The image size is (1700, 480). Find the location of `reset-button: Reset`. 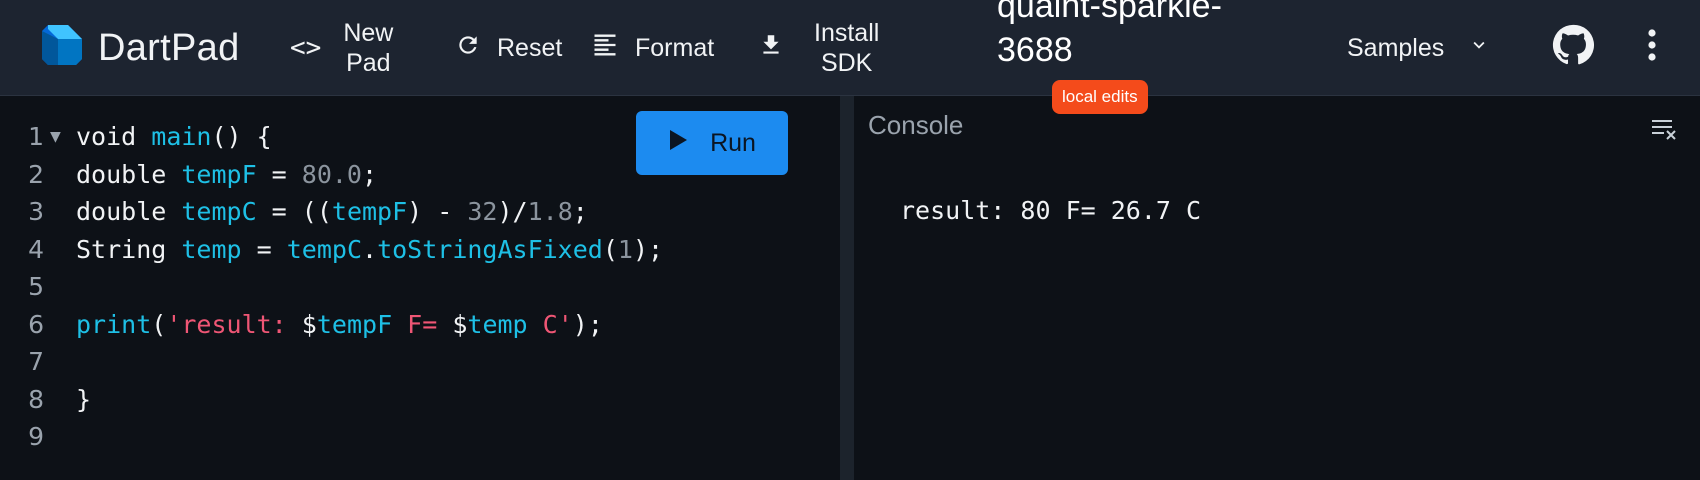

reset-button: Reset is located at coordinates (508, 48).